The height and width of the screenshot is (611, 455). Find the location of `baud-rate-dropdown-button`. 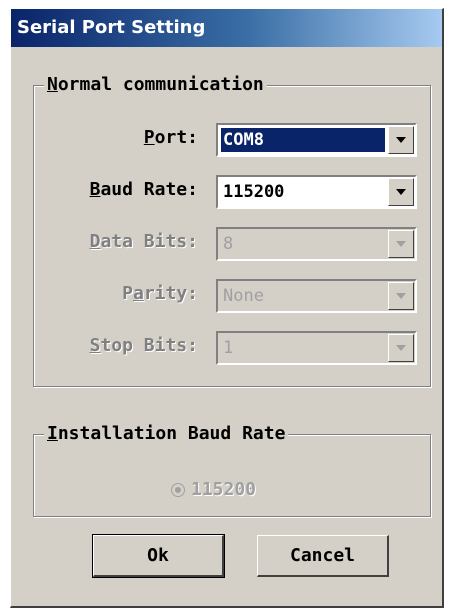

baud-rate-dropdown-button is located at coordinates (401, 192).